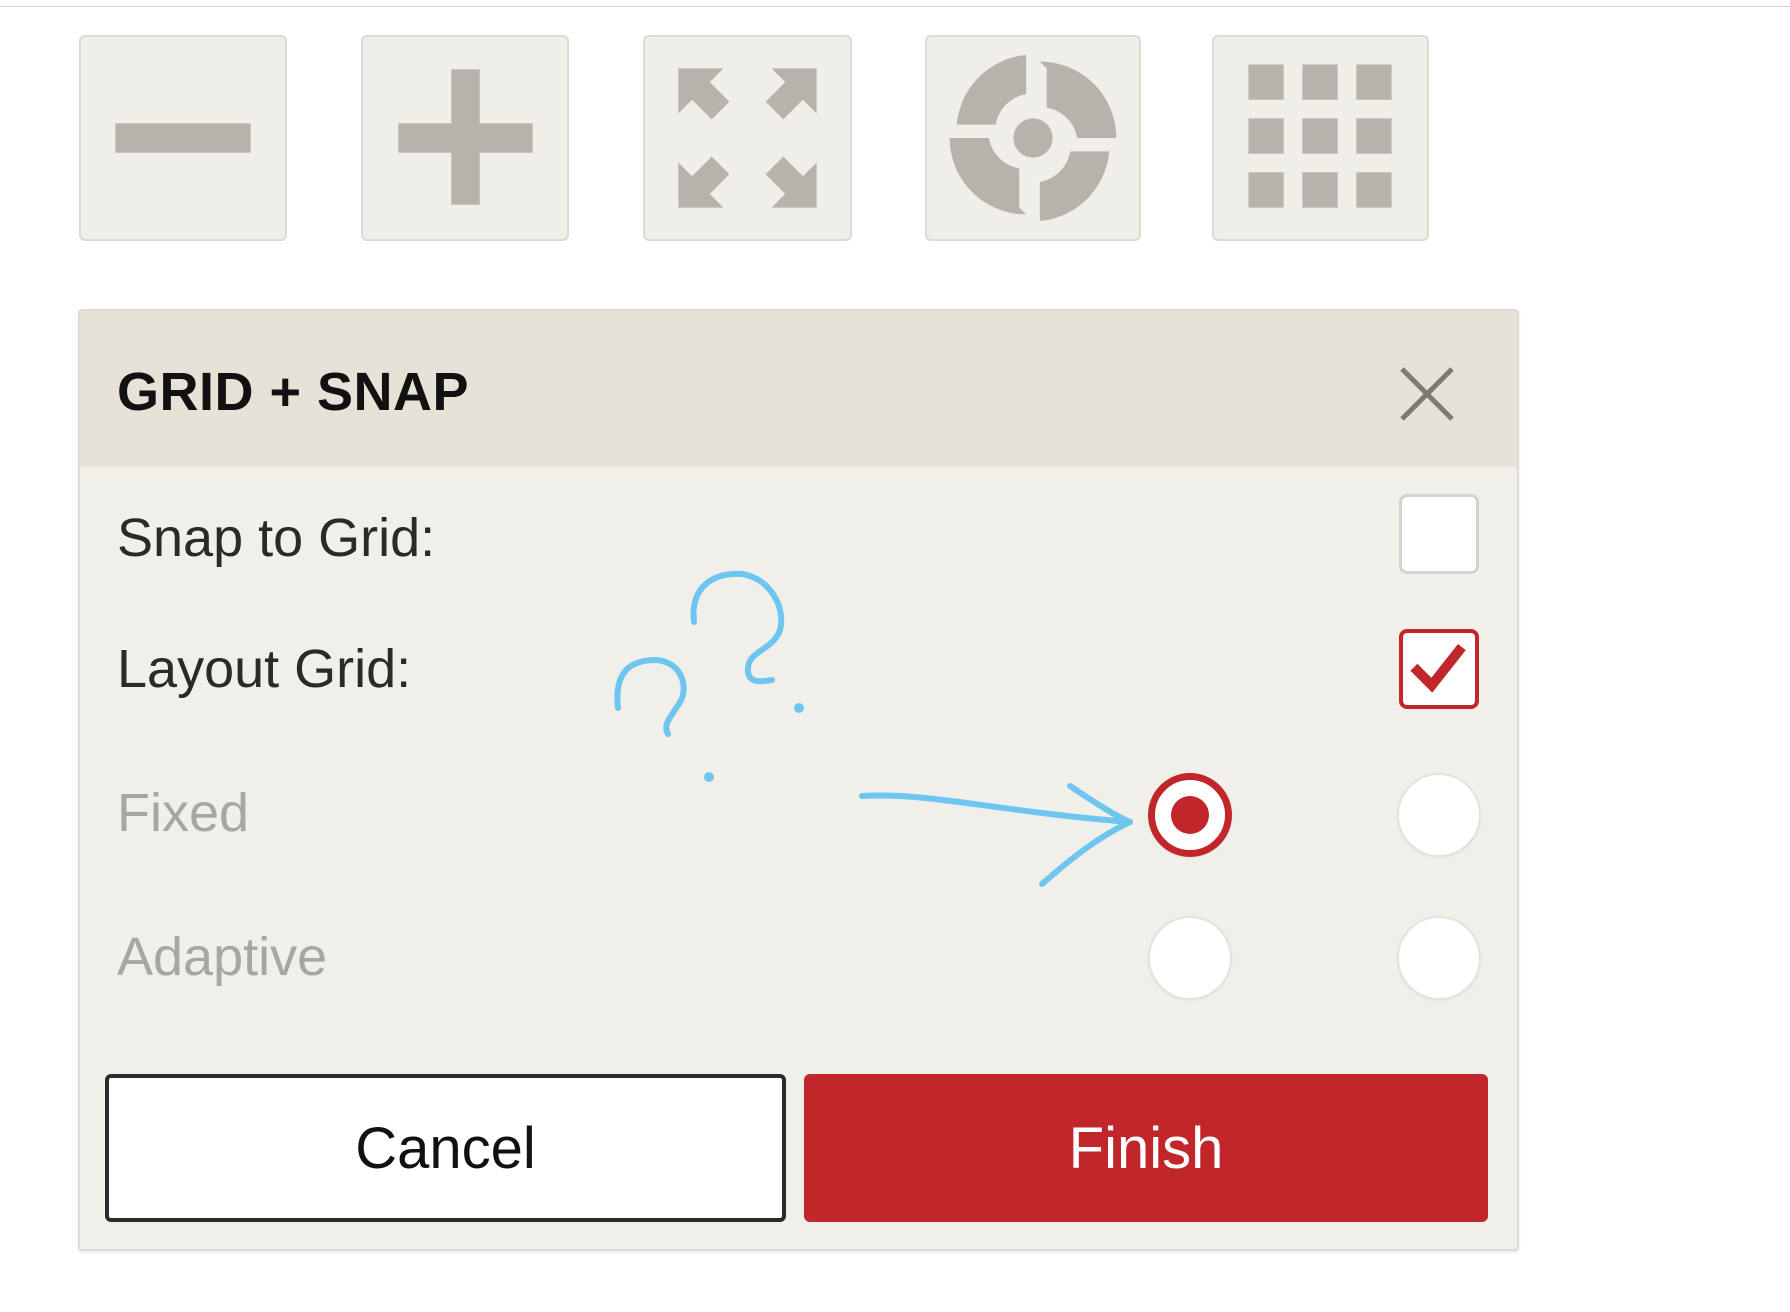 The image size is (1790, 1312). I want to click on fixed-label: Fixed, so click(183, 813).